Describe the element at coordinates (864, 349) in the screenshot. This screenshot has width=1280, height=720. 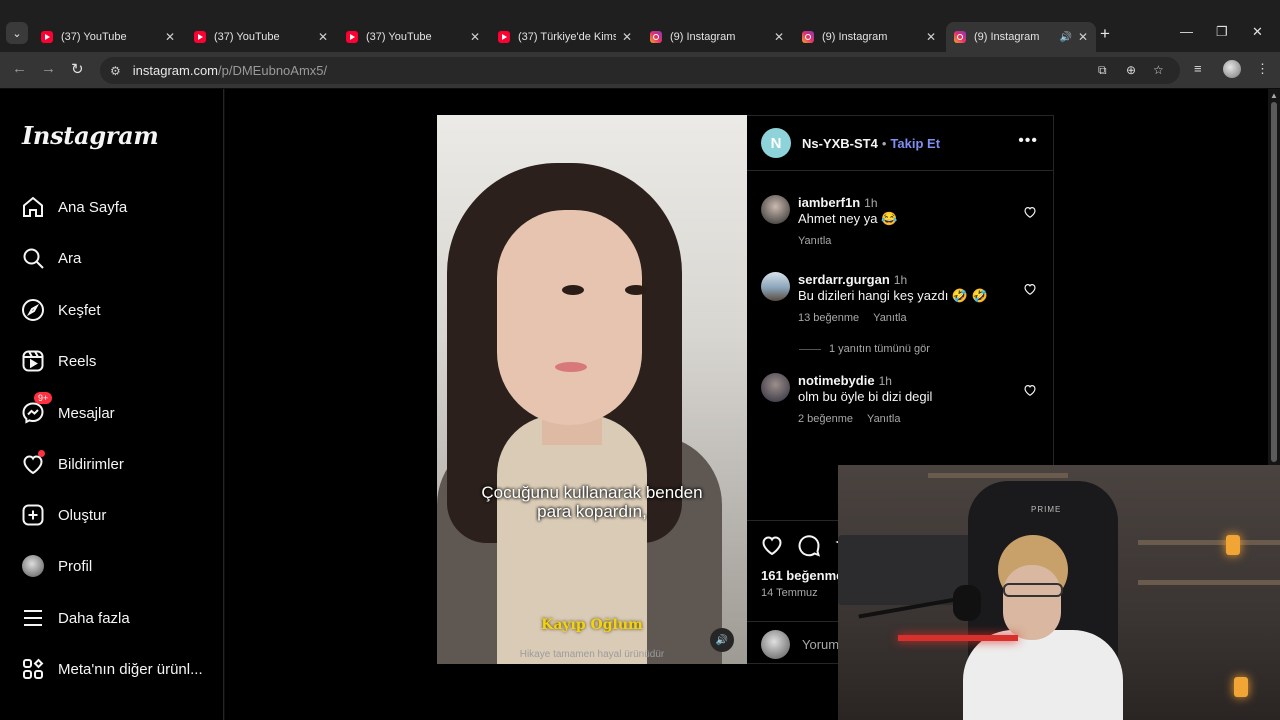
I see `view-replies-link: 1 yanıtın tümünü gör` at that location.